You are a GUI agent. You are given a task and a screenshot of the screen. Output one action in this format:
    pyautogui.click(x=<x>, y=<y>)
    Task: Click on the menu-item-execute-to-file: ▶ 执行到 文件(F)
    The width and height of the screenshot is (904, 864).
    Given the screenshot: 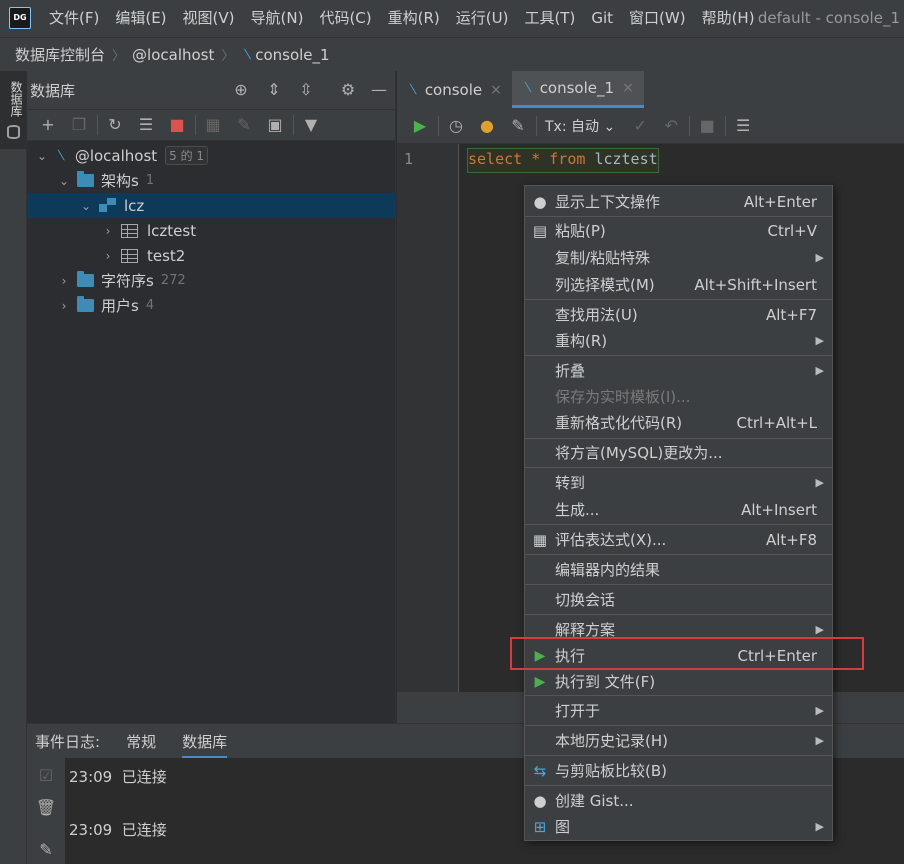 What is the action you would take?
    pyautogui.click(x=678, y=681)
    